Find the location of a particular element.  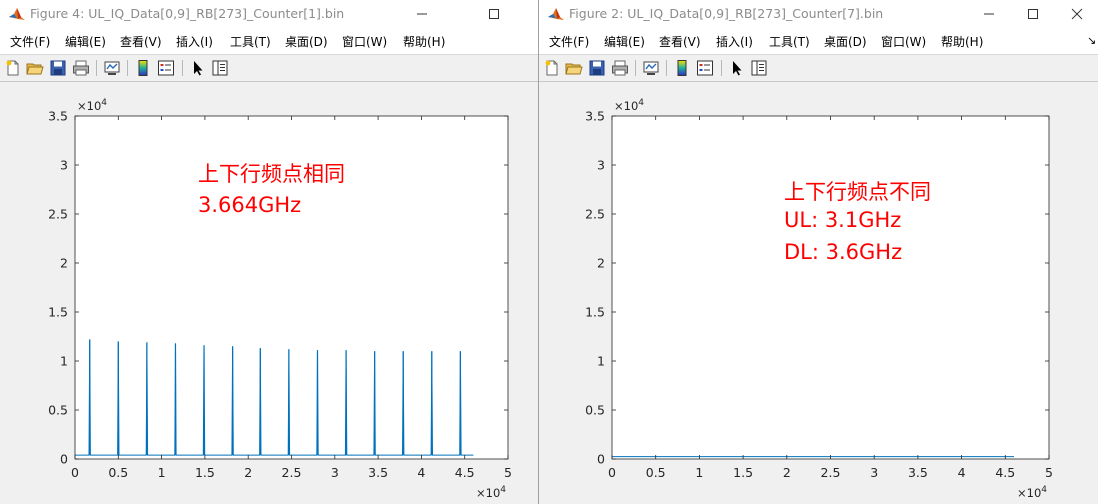

annotation-text: DL: 3.6GHz is located at coordinates (843, 252).